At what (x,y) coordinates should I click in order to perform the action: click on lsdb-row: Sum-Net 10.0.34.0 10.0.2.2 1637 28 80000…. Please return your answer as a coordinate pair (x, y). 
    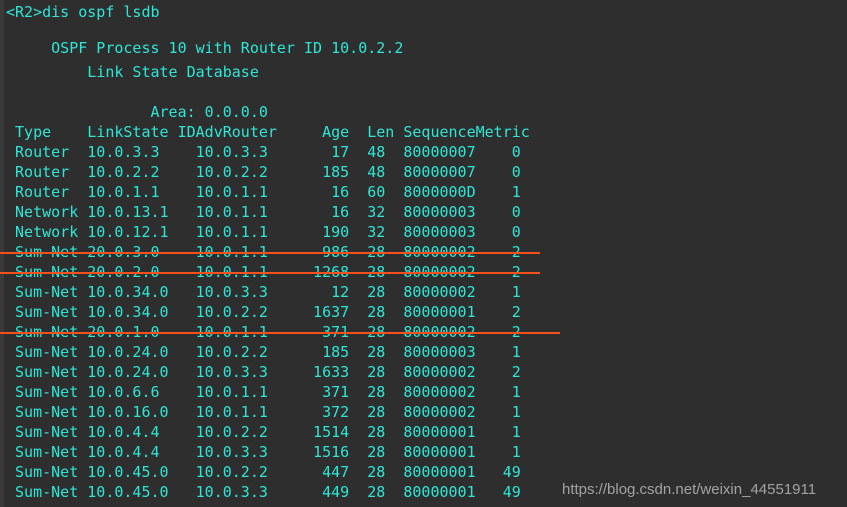
    Looking at the image, I should click on (263, 312).